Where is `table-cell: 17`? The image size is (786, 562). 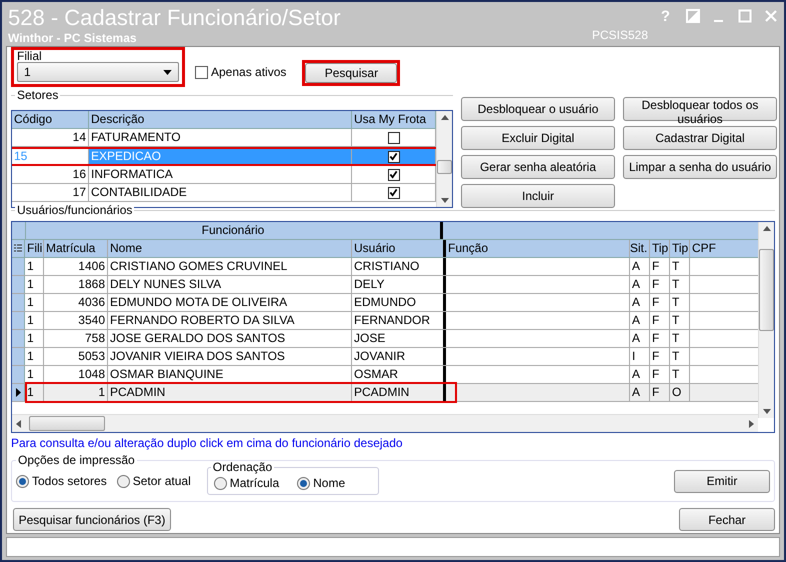 table-cell: 17 is located at coordinates (50, 192).